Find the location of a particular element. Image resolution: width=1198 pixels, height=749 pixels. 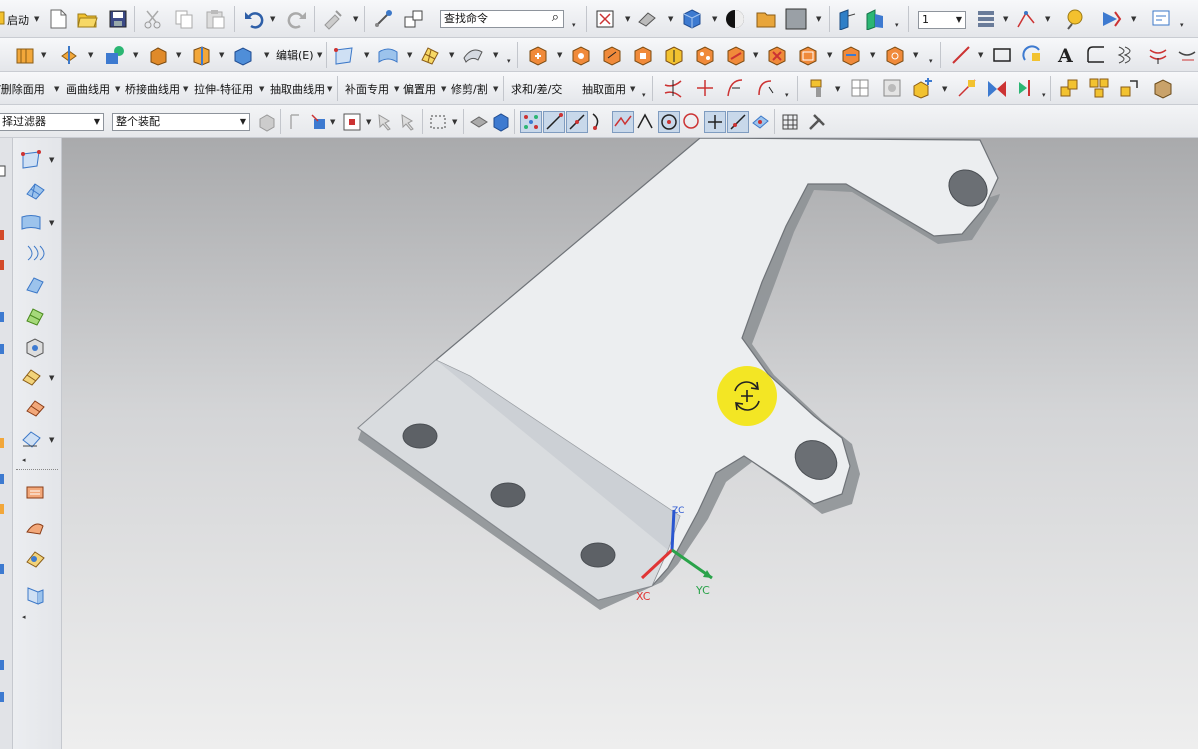

rectangle-select-icon is located at coordinates (439, 122).